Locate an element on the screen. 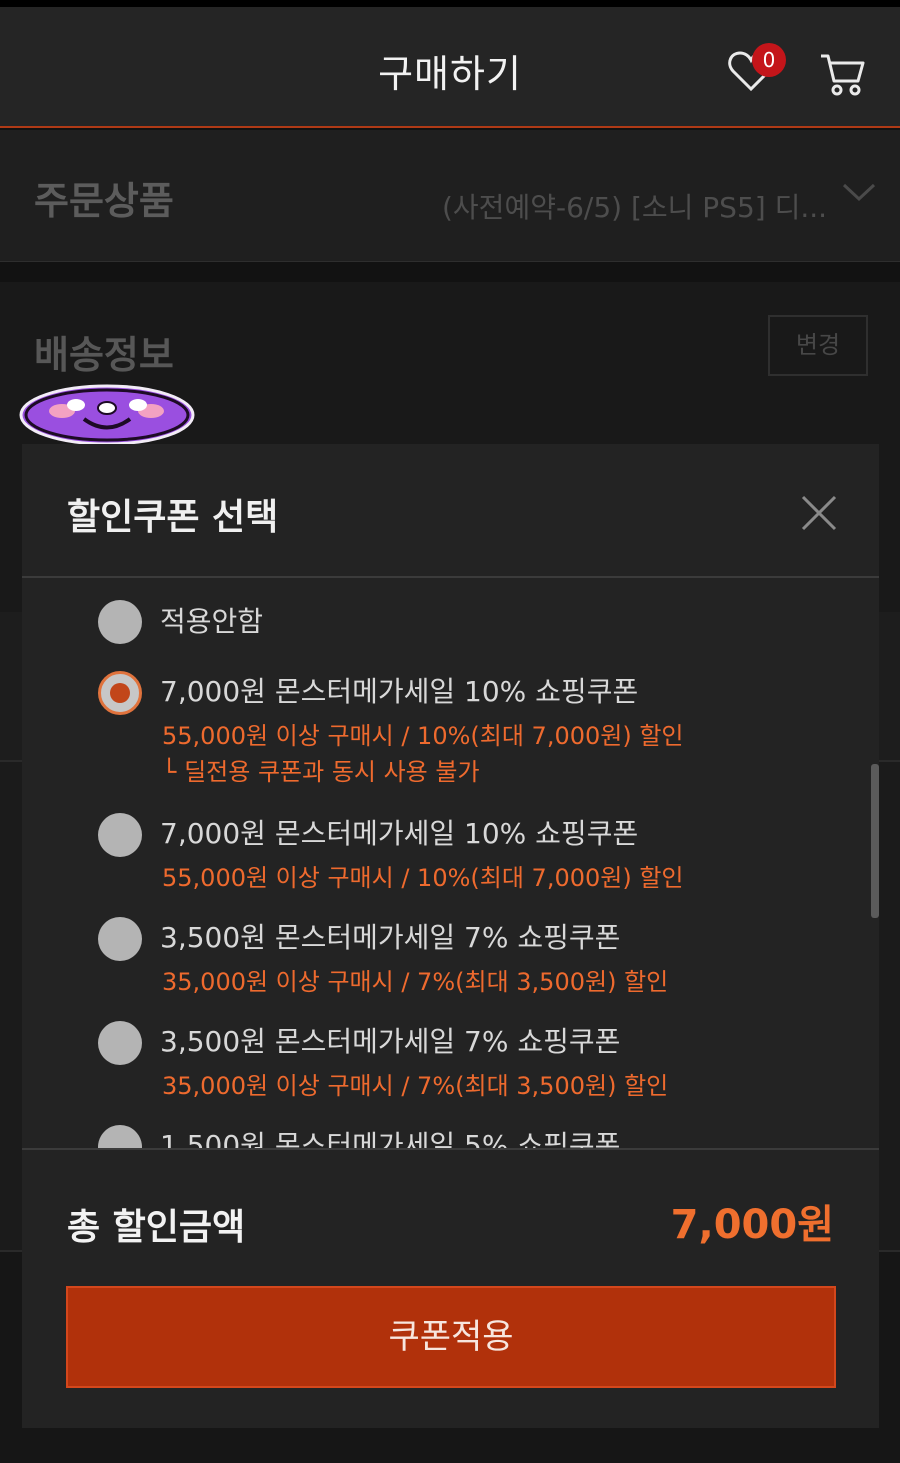 The image size is (900, 1463). header: 구매하기 0 is located at coordinates (450, 67).